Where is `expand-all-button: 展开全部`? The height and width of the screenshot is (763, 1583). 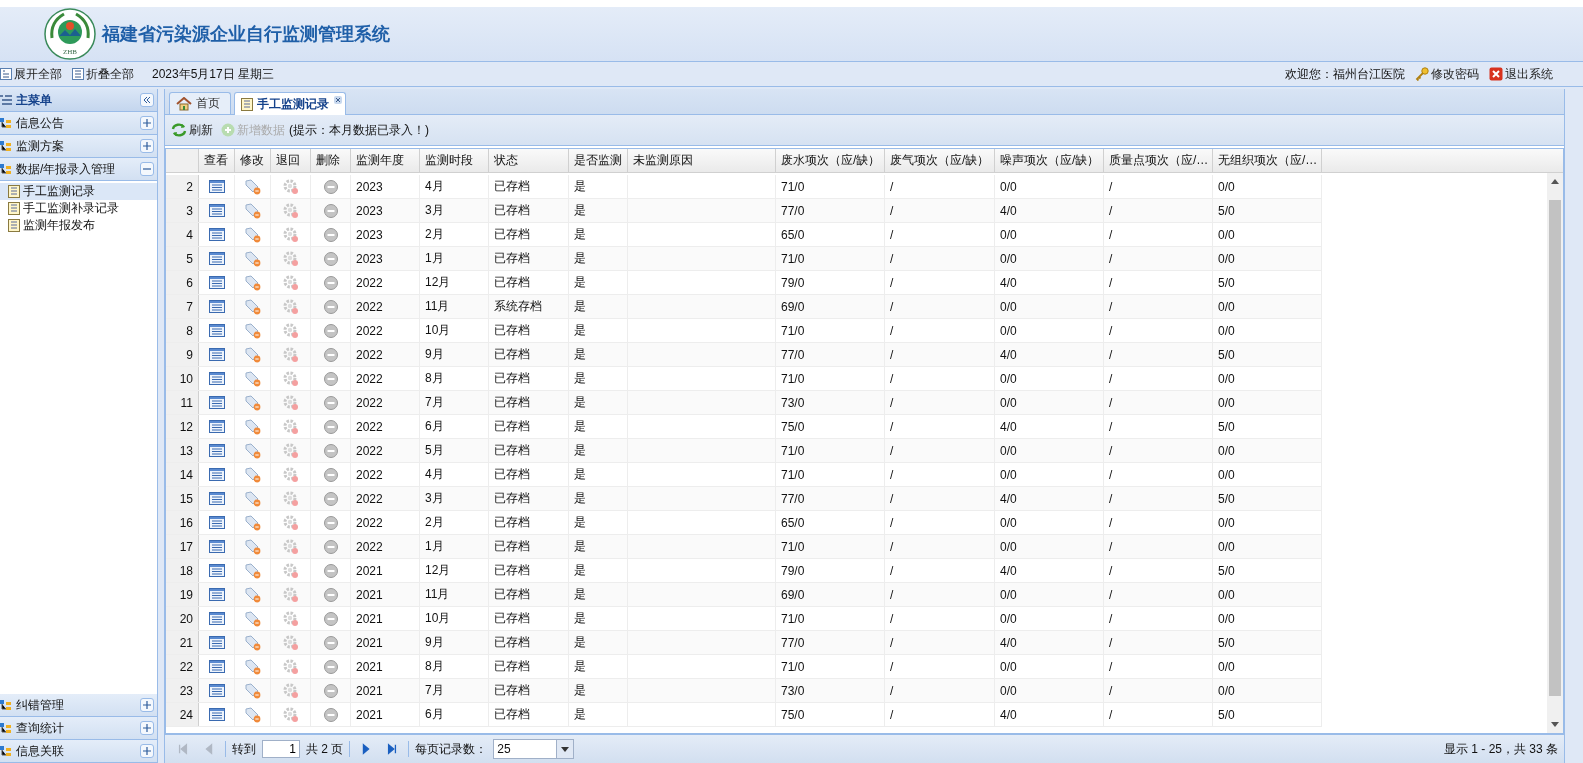
expand-all-button: 展开全部 is located at coordinates (31, 74).